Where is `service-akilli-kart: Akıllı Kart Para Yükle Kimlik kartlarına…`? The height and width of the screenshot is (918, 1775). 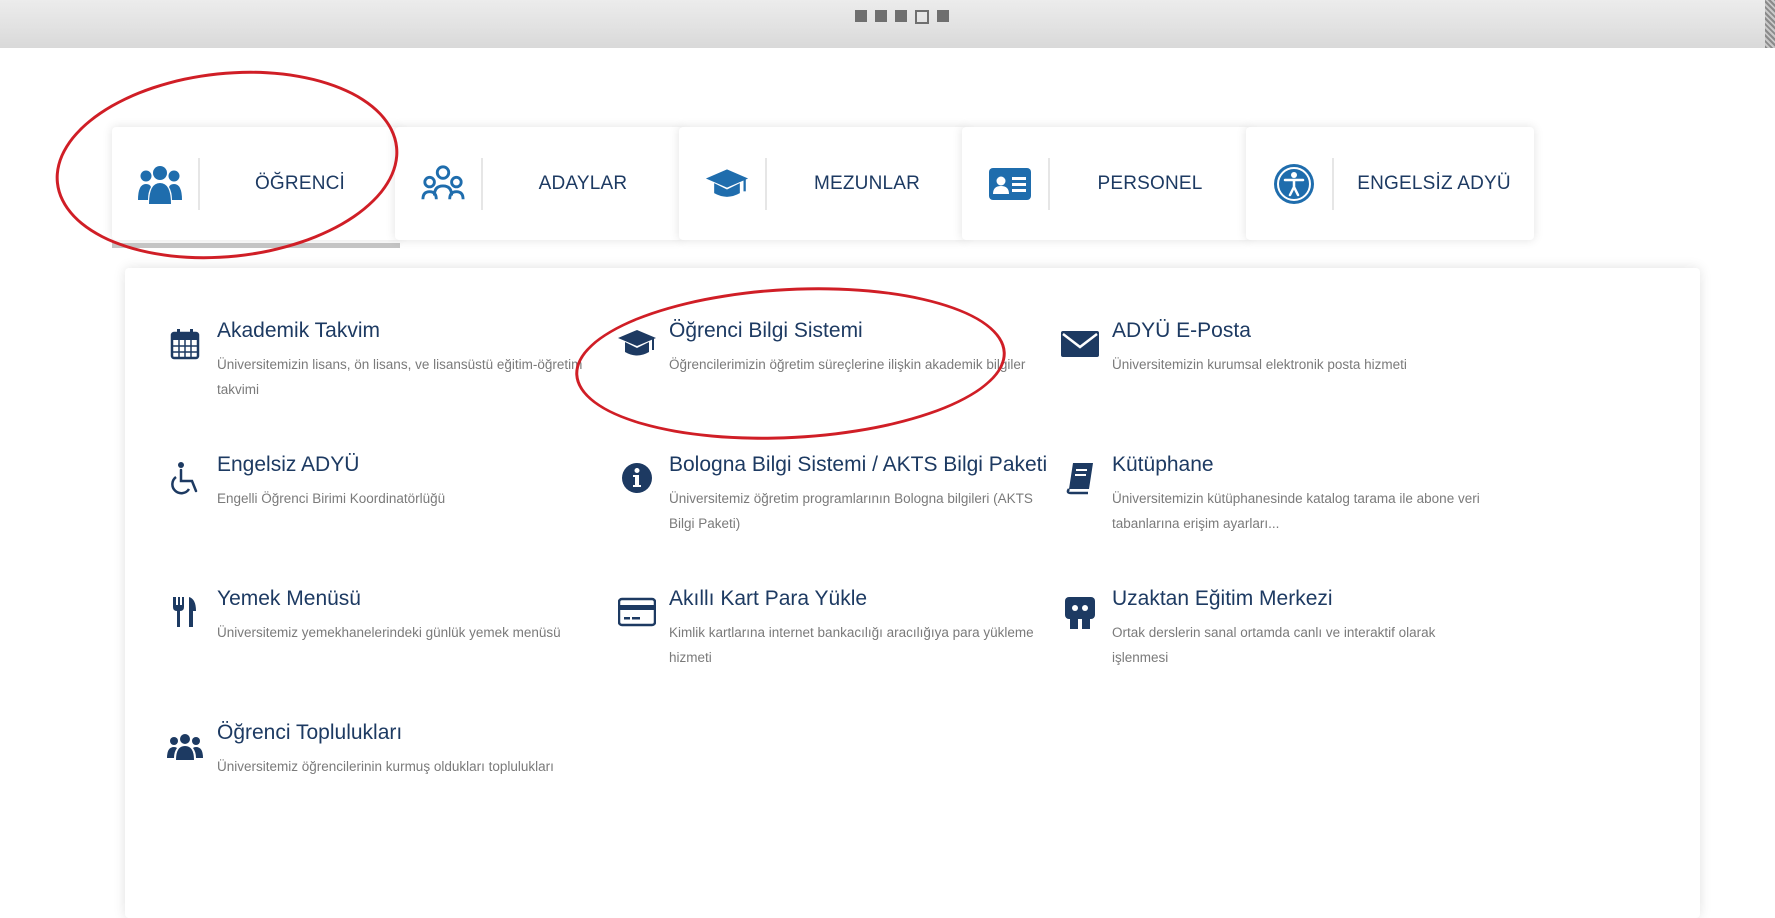
service-akilli-kart: Akıllı Kart Para Yükle Kimlik kartlarına… is located at coordinates (833, 628).